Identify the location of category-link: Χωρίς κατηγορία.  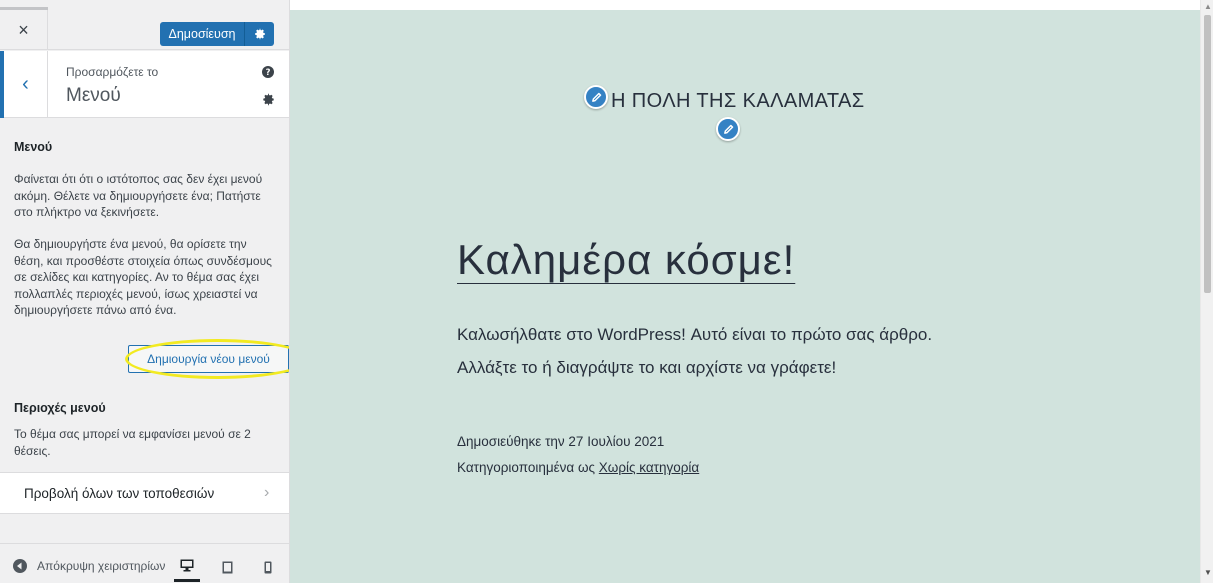
(649, 467).